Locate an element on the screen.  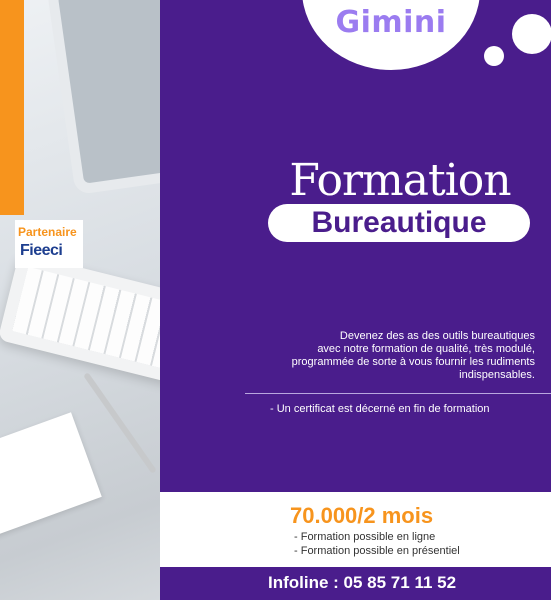
description-line: Devenez des as des outils bureautiques is located at coordinates (437, 336).